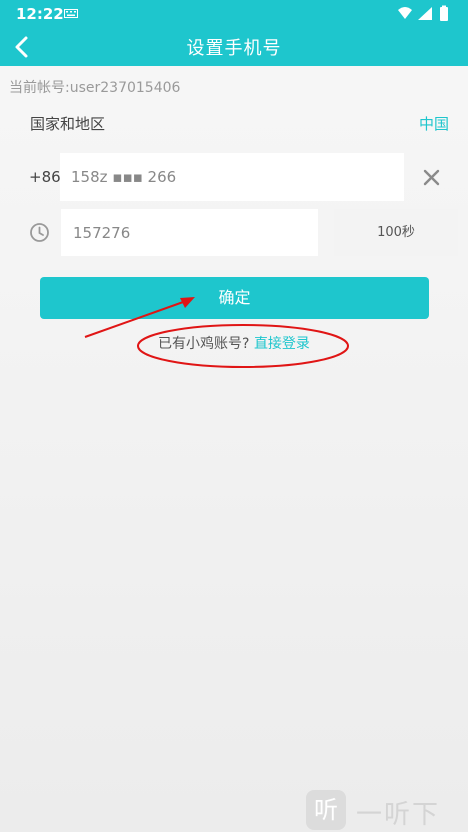 The image size is (468, 832). I want to click on clear-icon, so click(431, 177).